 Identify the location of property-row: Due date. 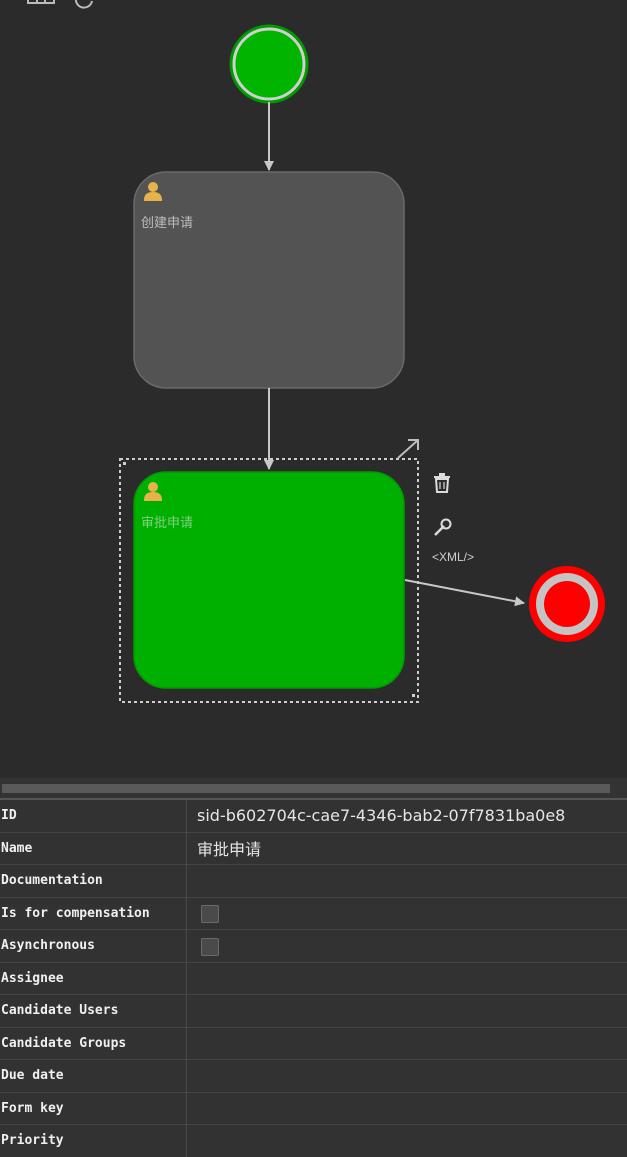
(313, 1076).